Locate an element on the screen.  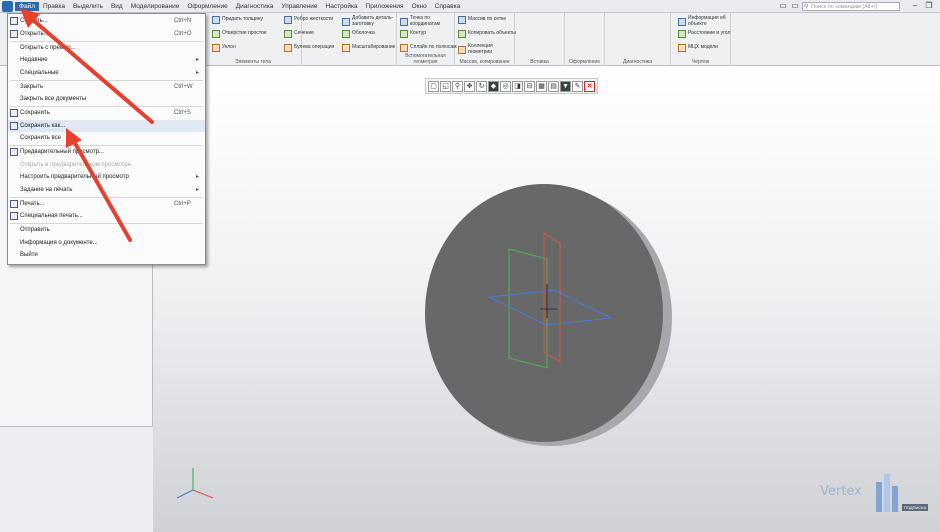
ribbon-button: Сплайн по полюсам is located at coordinates (428, 48).